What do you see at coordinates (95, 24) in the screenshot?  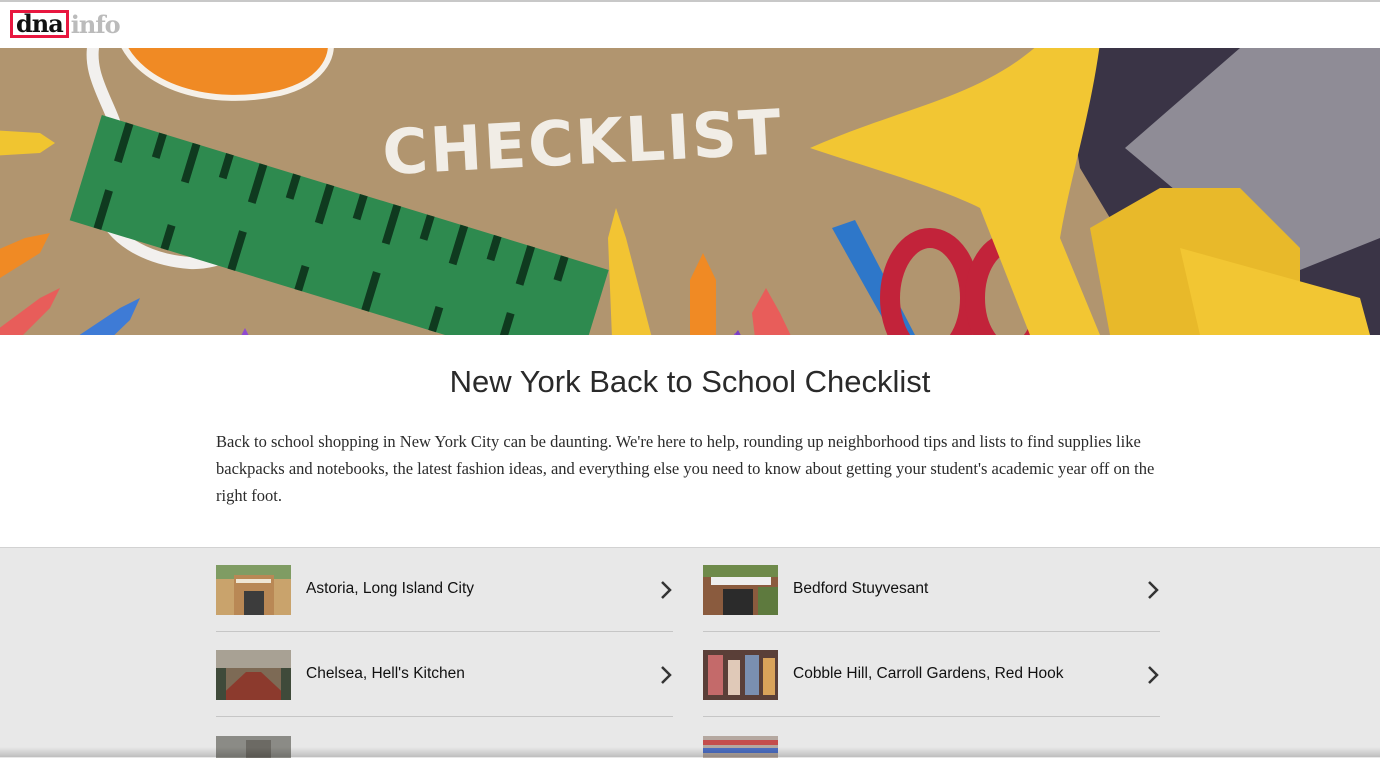 I see `logo-secondary: info` at bounding box center [95, 24].